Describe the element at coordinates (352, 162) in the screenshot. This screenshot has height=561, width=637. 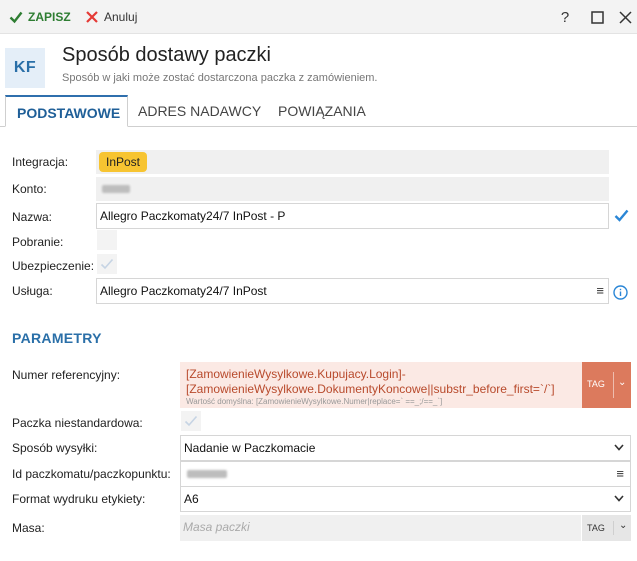
I see `integration-field` at that location.